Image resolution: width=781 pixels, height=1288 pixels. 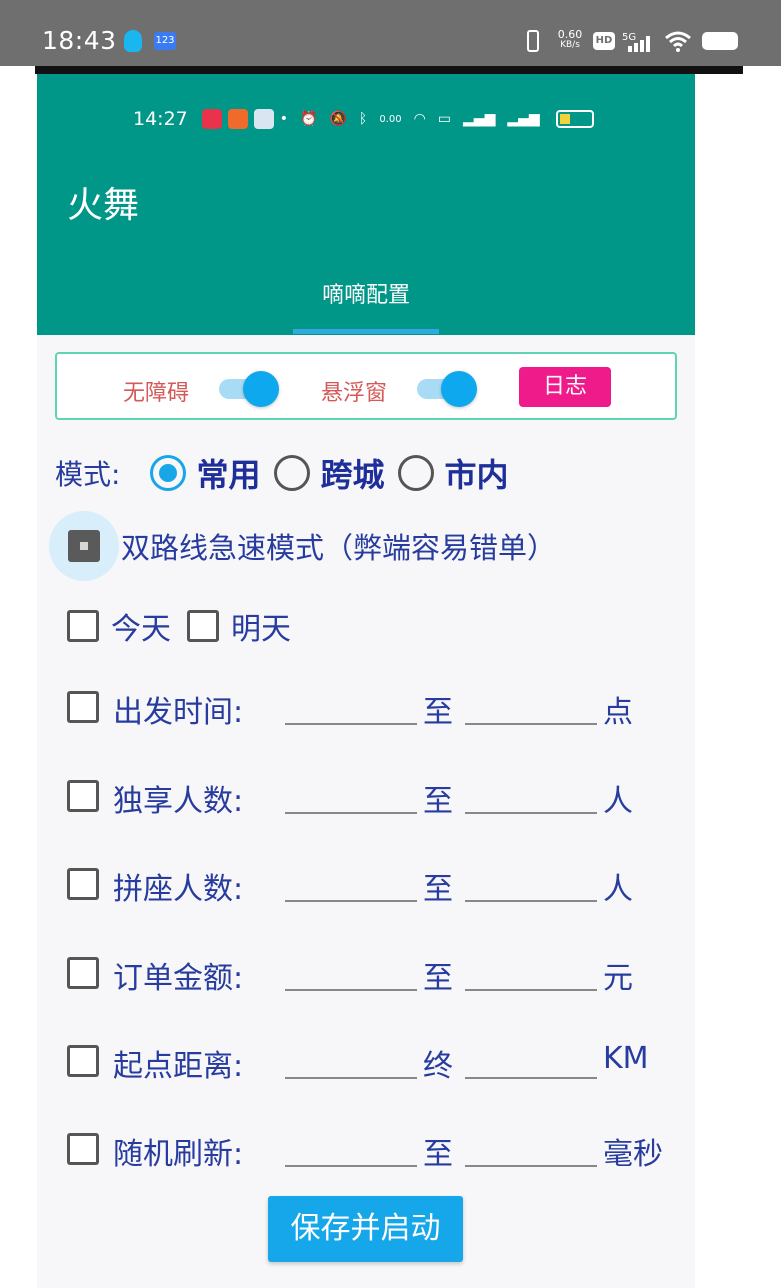 What do you see at coordinates (205, 473) in the screenshot?
I see `mode-option-common: 常用` at bounding box center [205, 473].